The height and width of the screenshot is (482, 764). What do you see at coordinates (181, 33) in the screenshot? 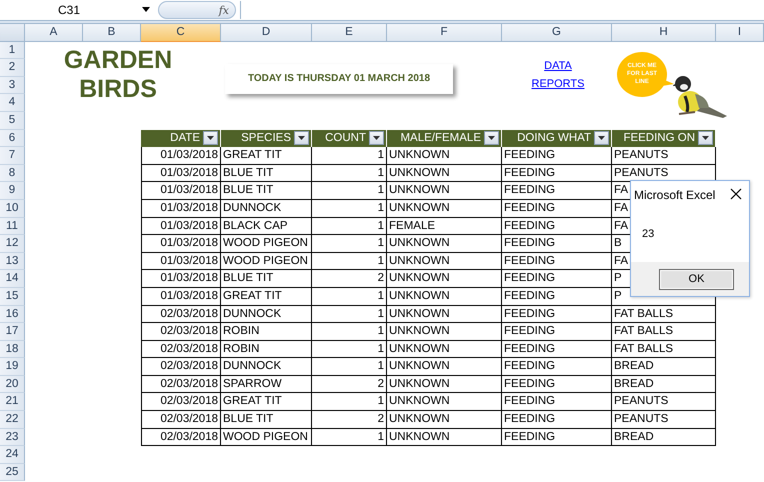
I see `column-heading: C` at bounding box center [181, 33].